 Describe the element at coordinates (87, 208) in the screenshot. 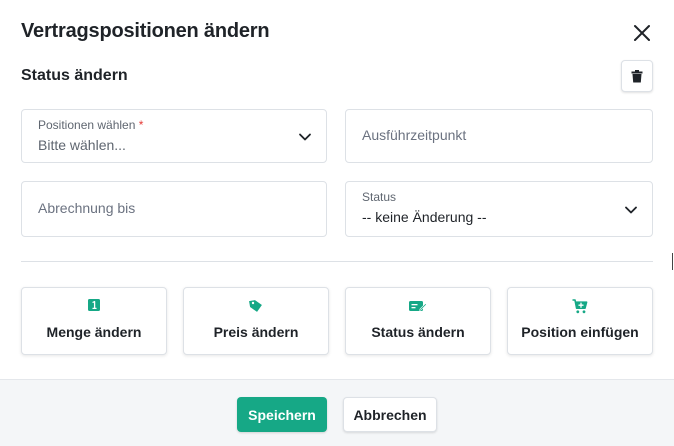

I see `billing-until-placeholder: Abrechnung bis` at that location.